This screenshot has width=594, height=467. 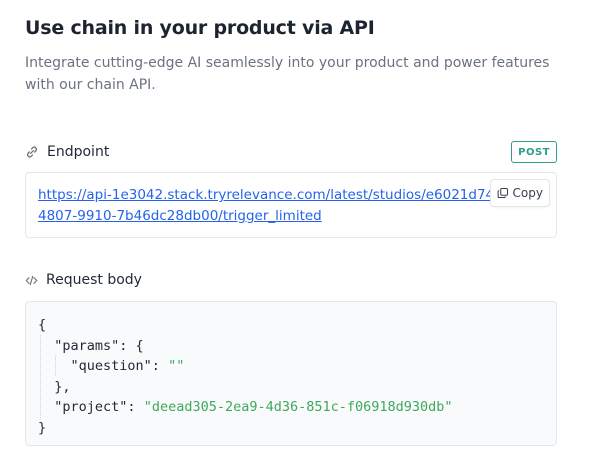 I want to click on code-line: "question": "", so click(x=127, y=366).